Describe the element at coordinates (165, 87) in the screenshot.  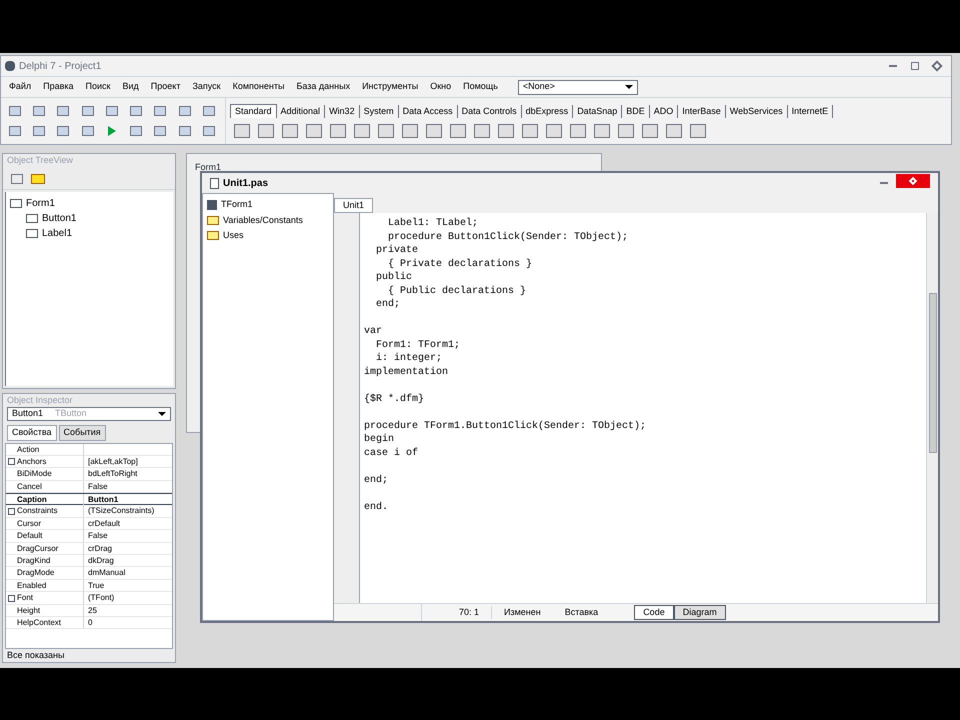
I see `menu-item: Проект` at that location.